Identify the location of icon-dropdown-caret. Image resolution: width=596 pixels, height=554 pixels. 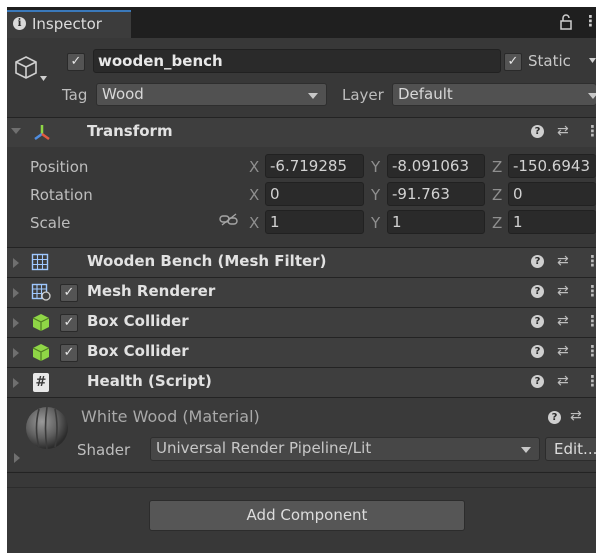
(44, 79).